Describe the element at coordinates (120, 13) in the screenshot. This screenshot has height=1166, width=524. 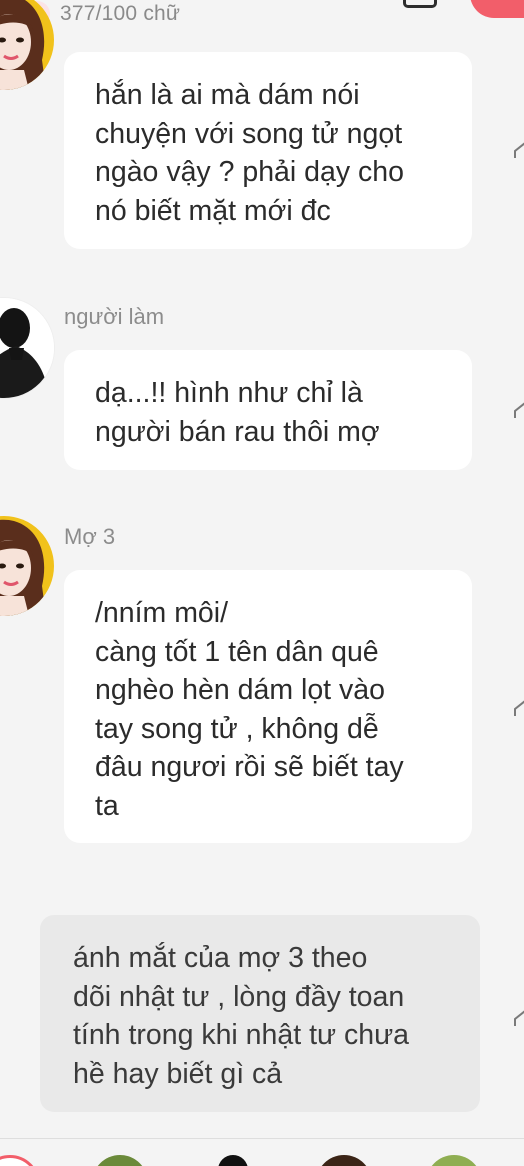
I see `word-count-text: 377/100 chữ` at that location.